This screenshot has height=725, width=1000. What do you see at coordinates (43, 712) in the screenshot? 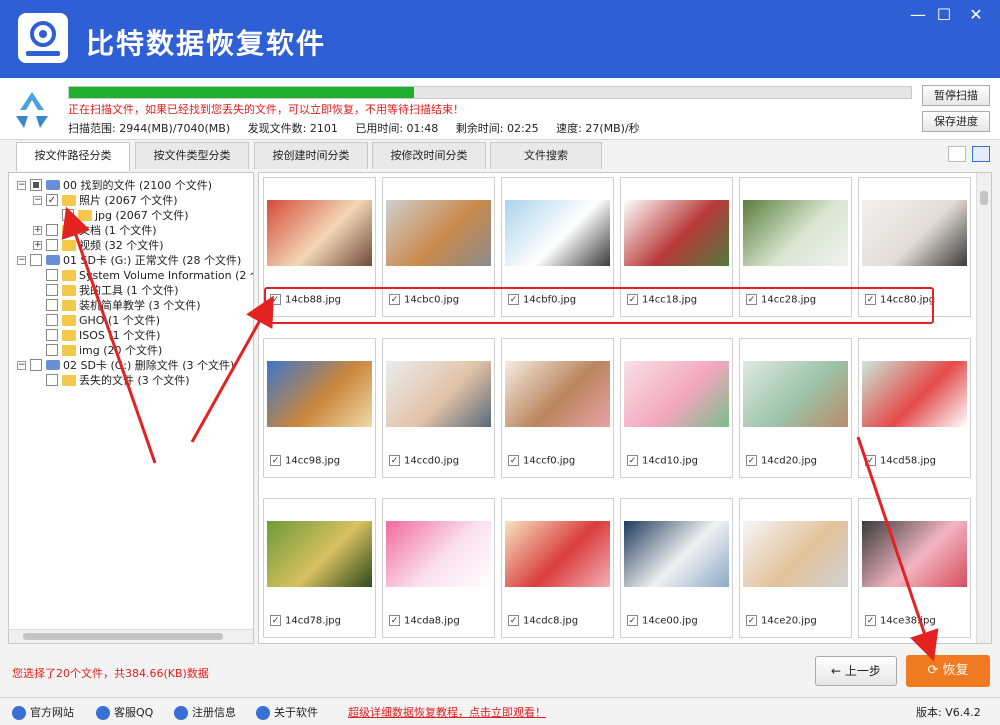
I see `official-site-link: 官方网站` at bounding box center [43, 712].